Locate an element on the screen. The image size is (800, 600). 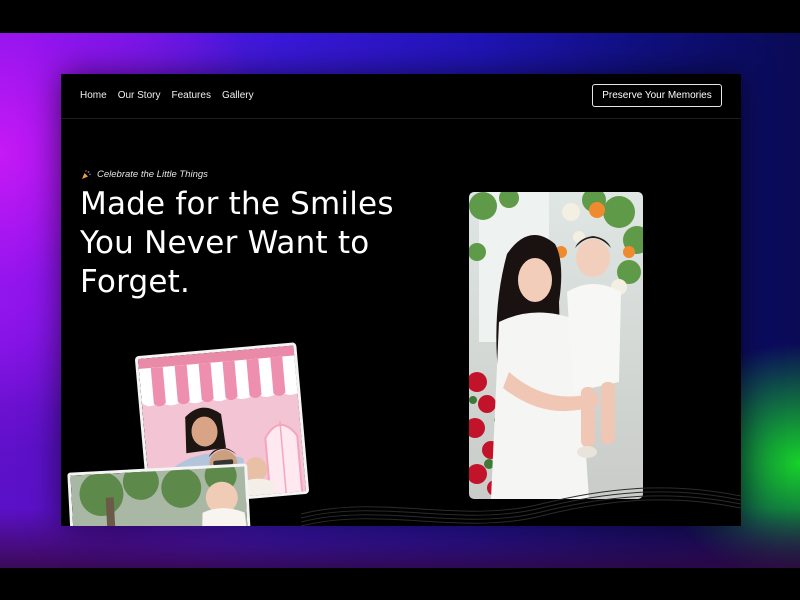
headline-line-1: Made for the Smiles is located at coordinates (237, 204).